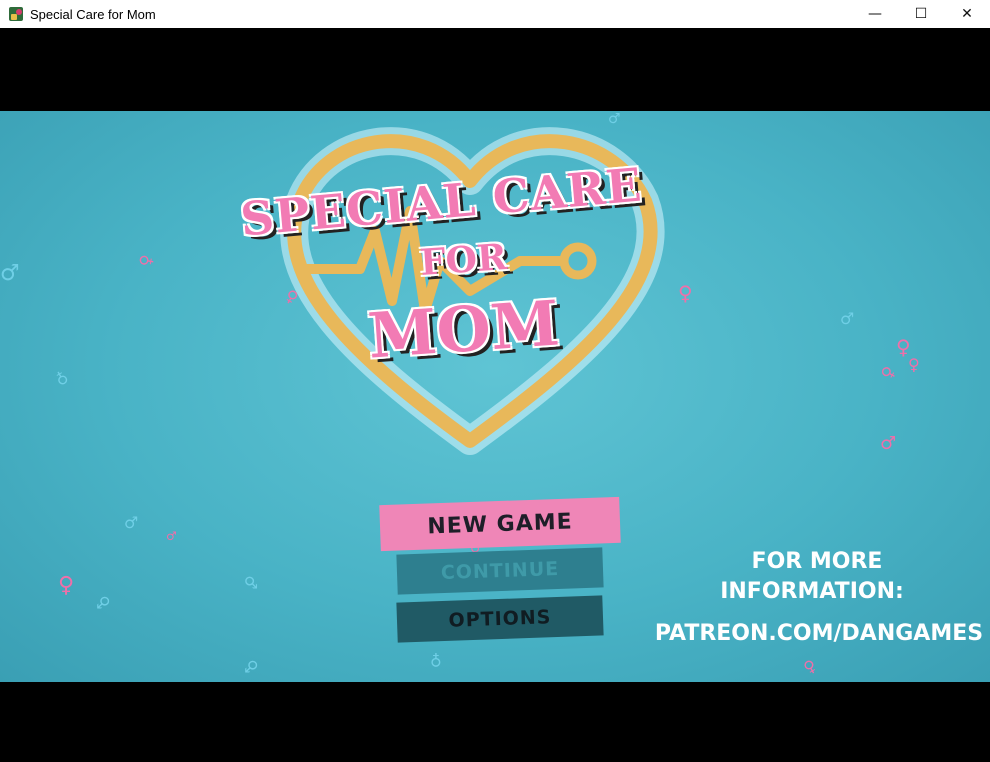 The width and height of the screenshot is (990, 762). Describe the element at coordinates (500, 619) in the screenshot. I see `options-button: OPTIONS` at that location.